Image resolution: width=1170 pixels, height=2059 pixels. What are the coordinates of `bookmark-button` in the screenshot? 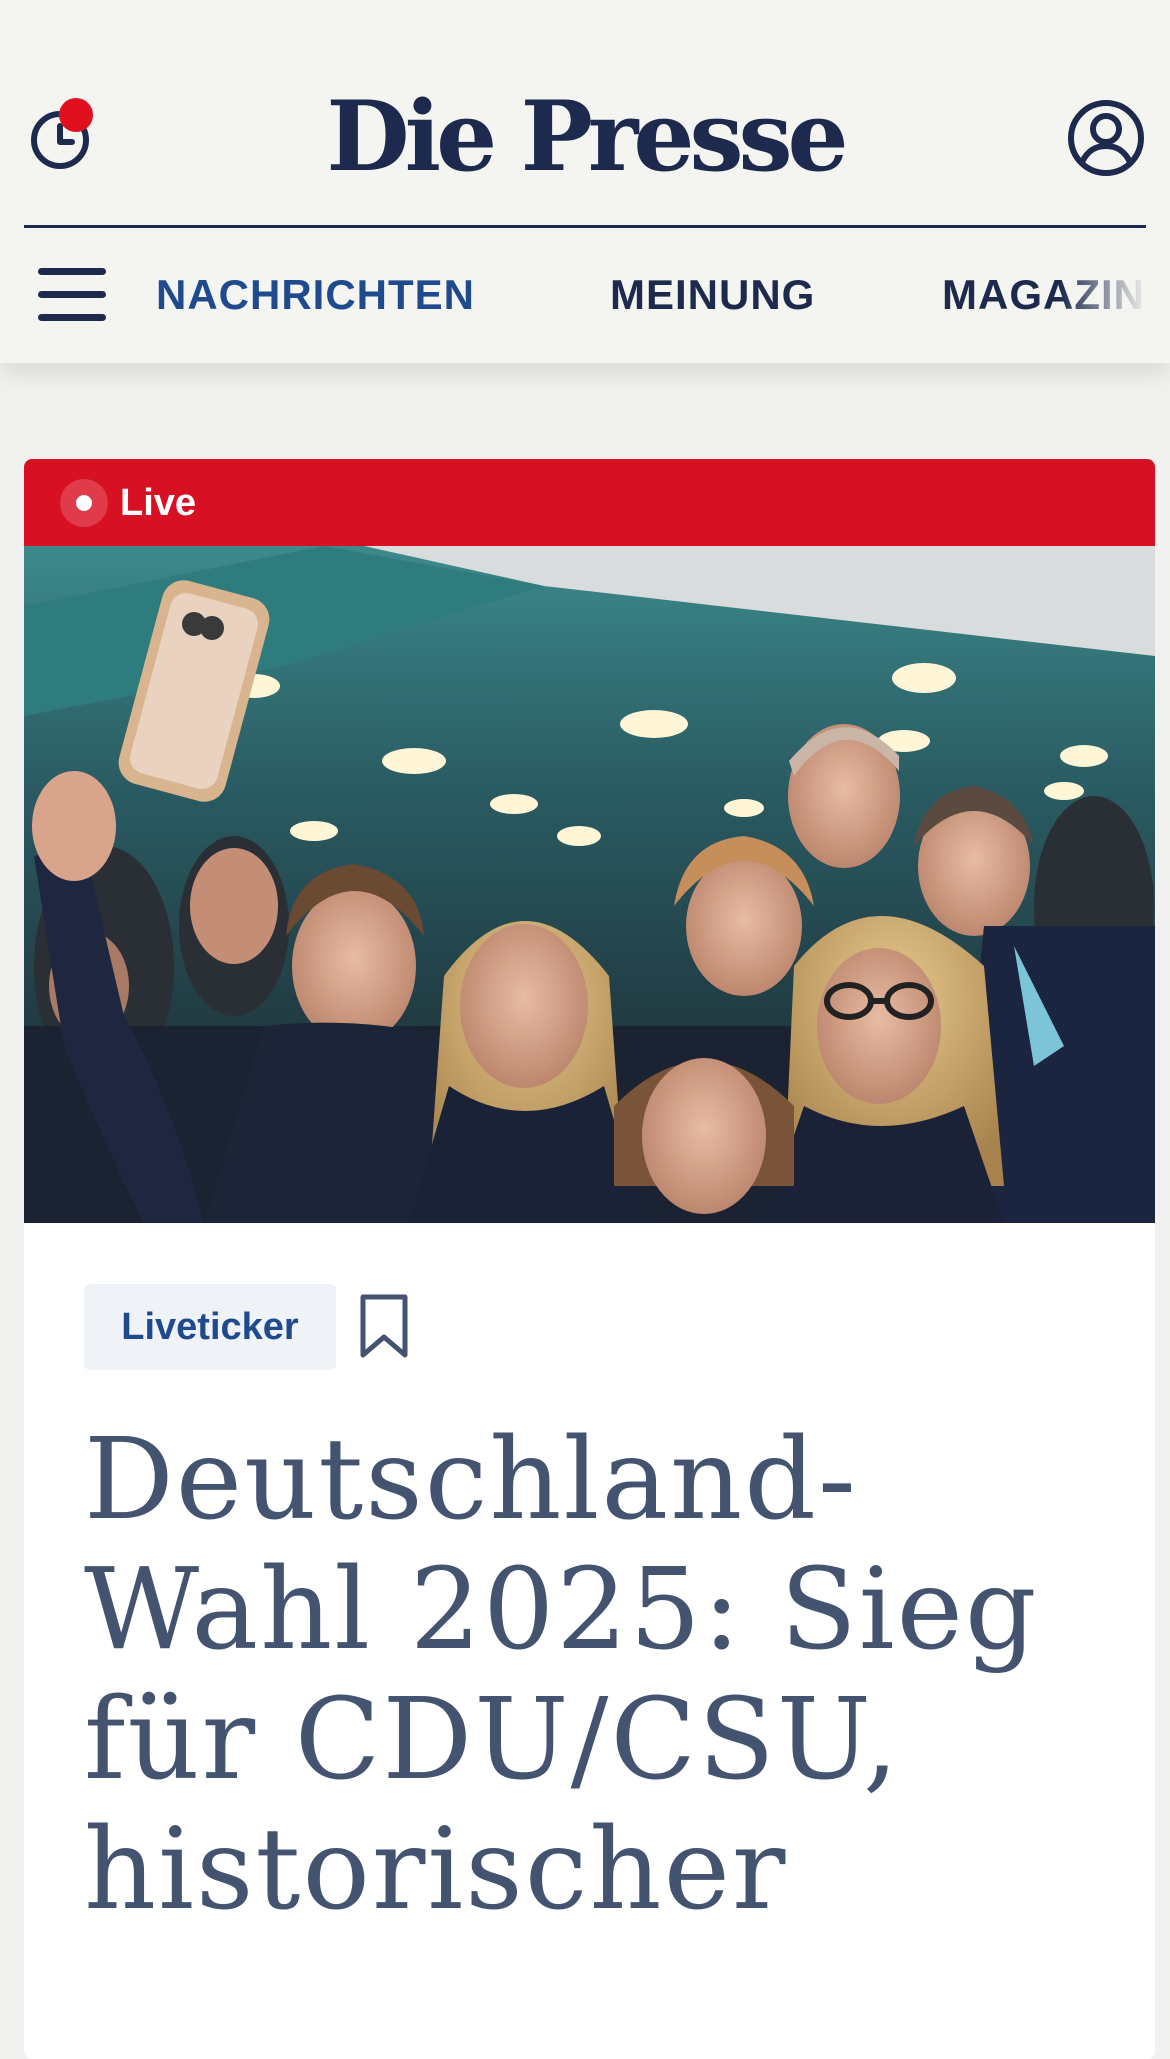 It's located at (384, 1326).